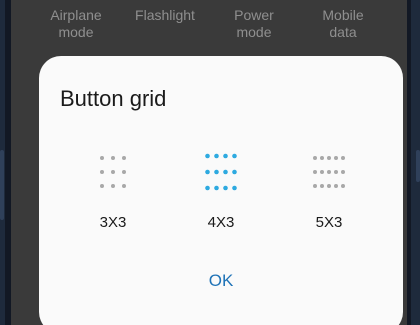  Describe the element at coordinates (221, 172) in the screenshot. I see `grid-4x3-icon` at that location.